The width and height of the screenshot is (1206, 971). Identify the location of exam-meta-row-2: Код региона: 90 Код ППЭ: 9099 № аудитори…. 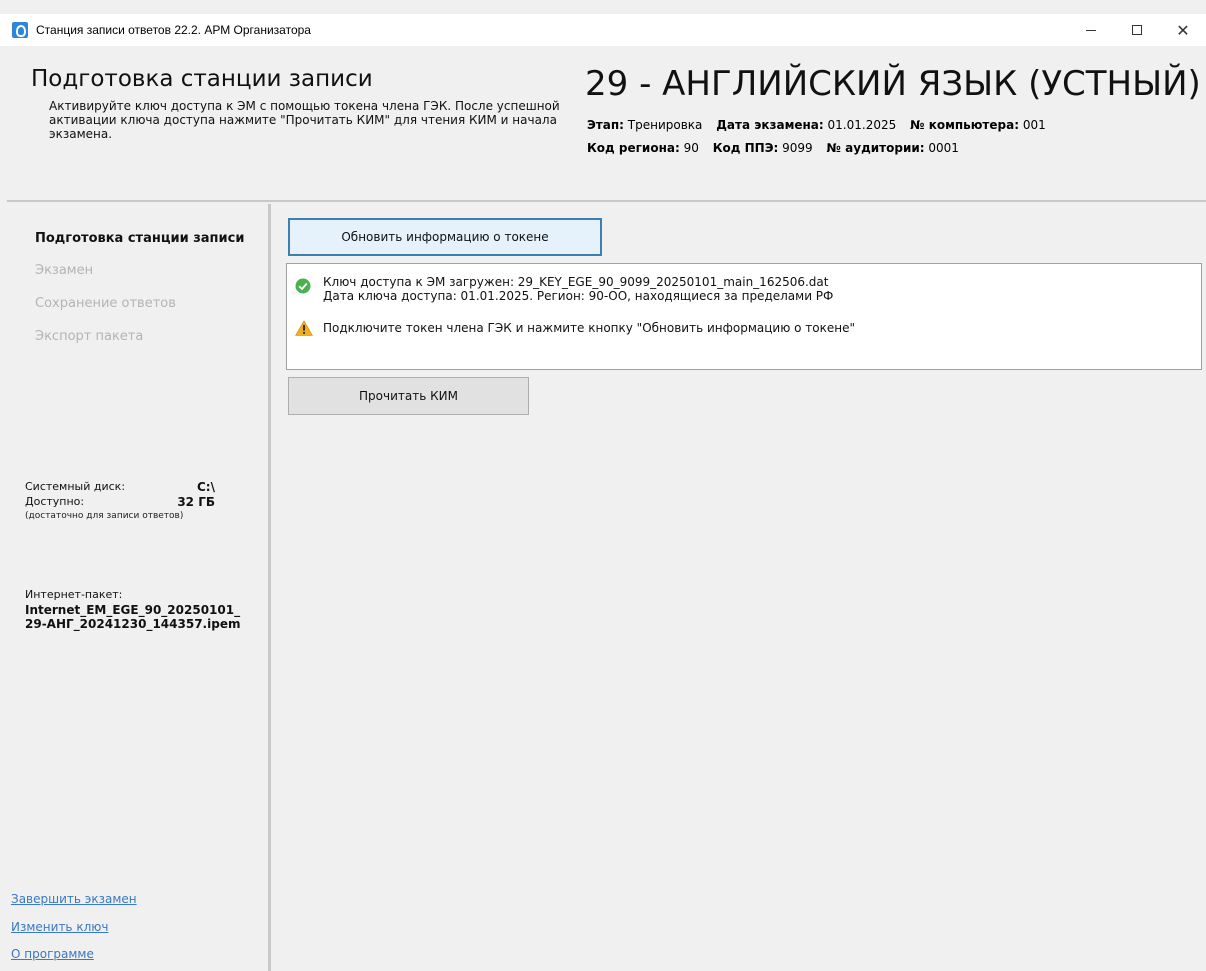
(773, 148).